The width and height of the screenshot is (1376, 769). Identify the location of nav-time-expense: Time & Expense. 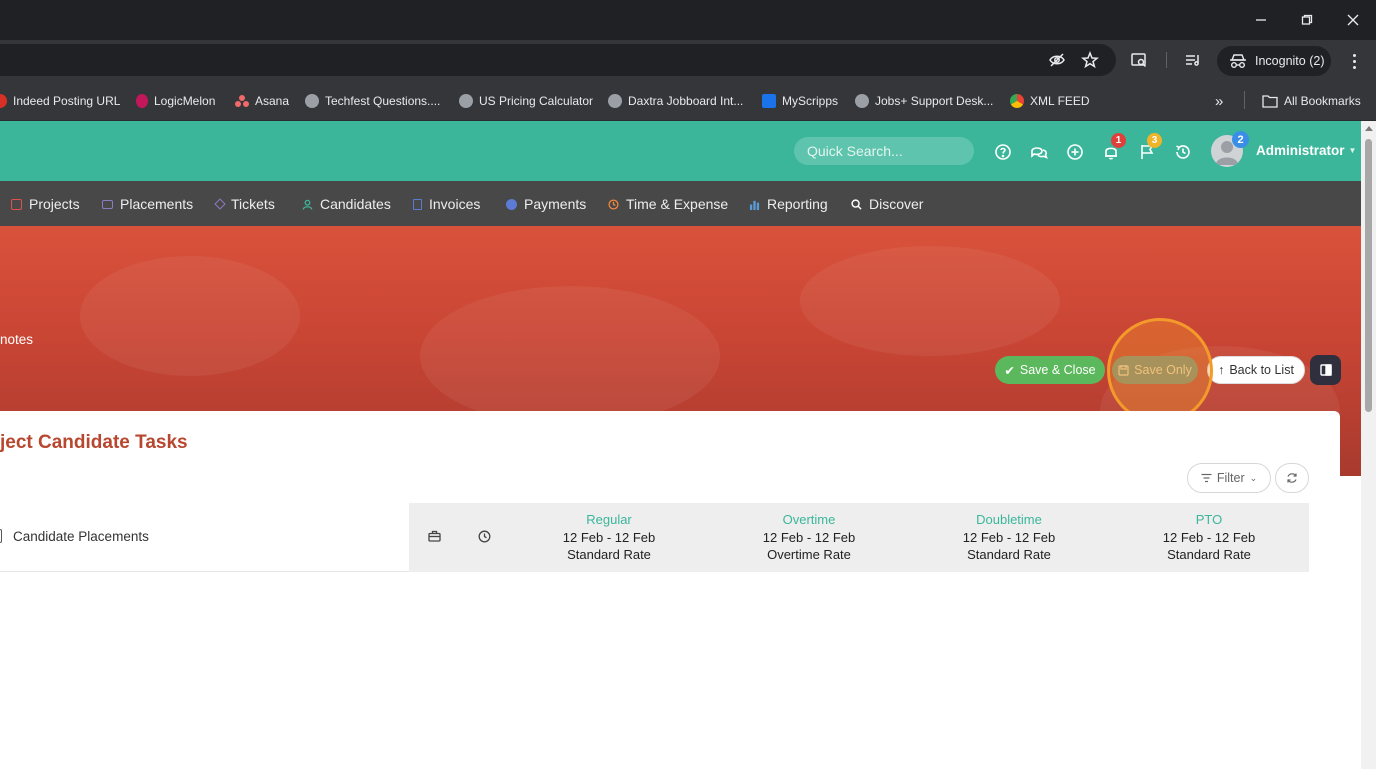
(668, 204).